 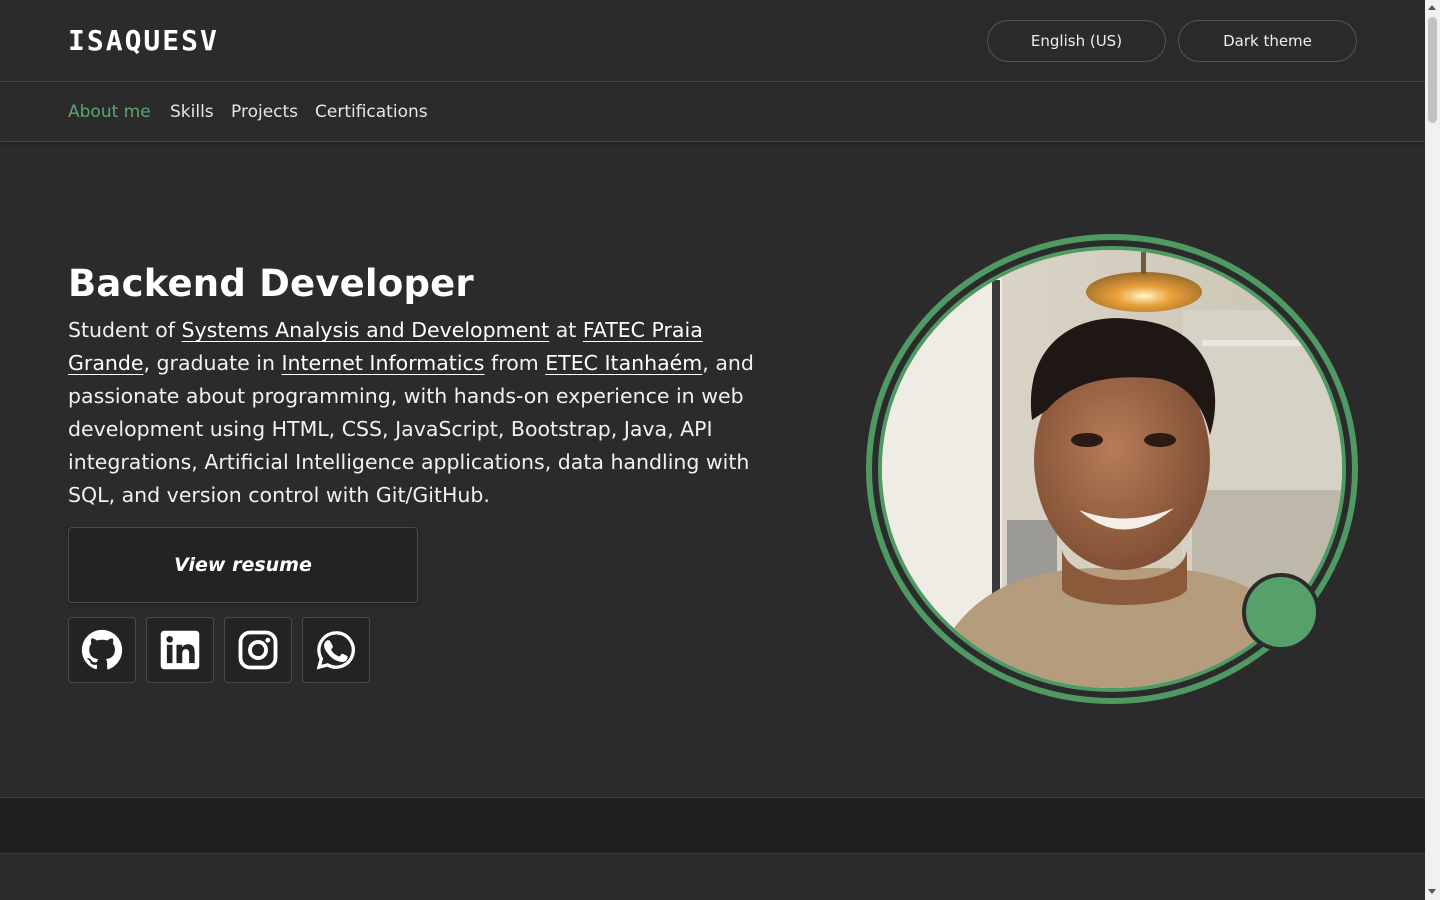 I want to click on nav-item-certifications: Certifications, so click(x=371, y=112).